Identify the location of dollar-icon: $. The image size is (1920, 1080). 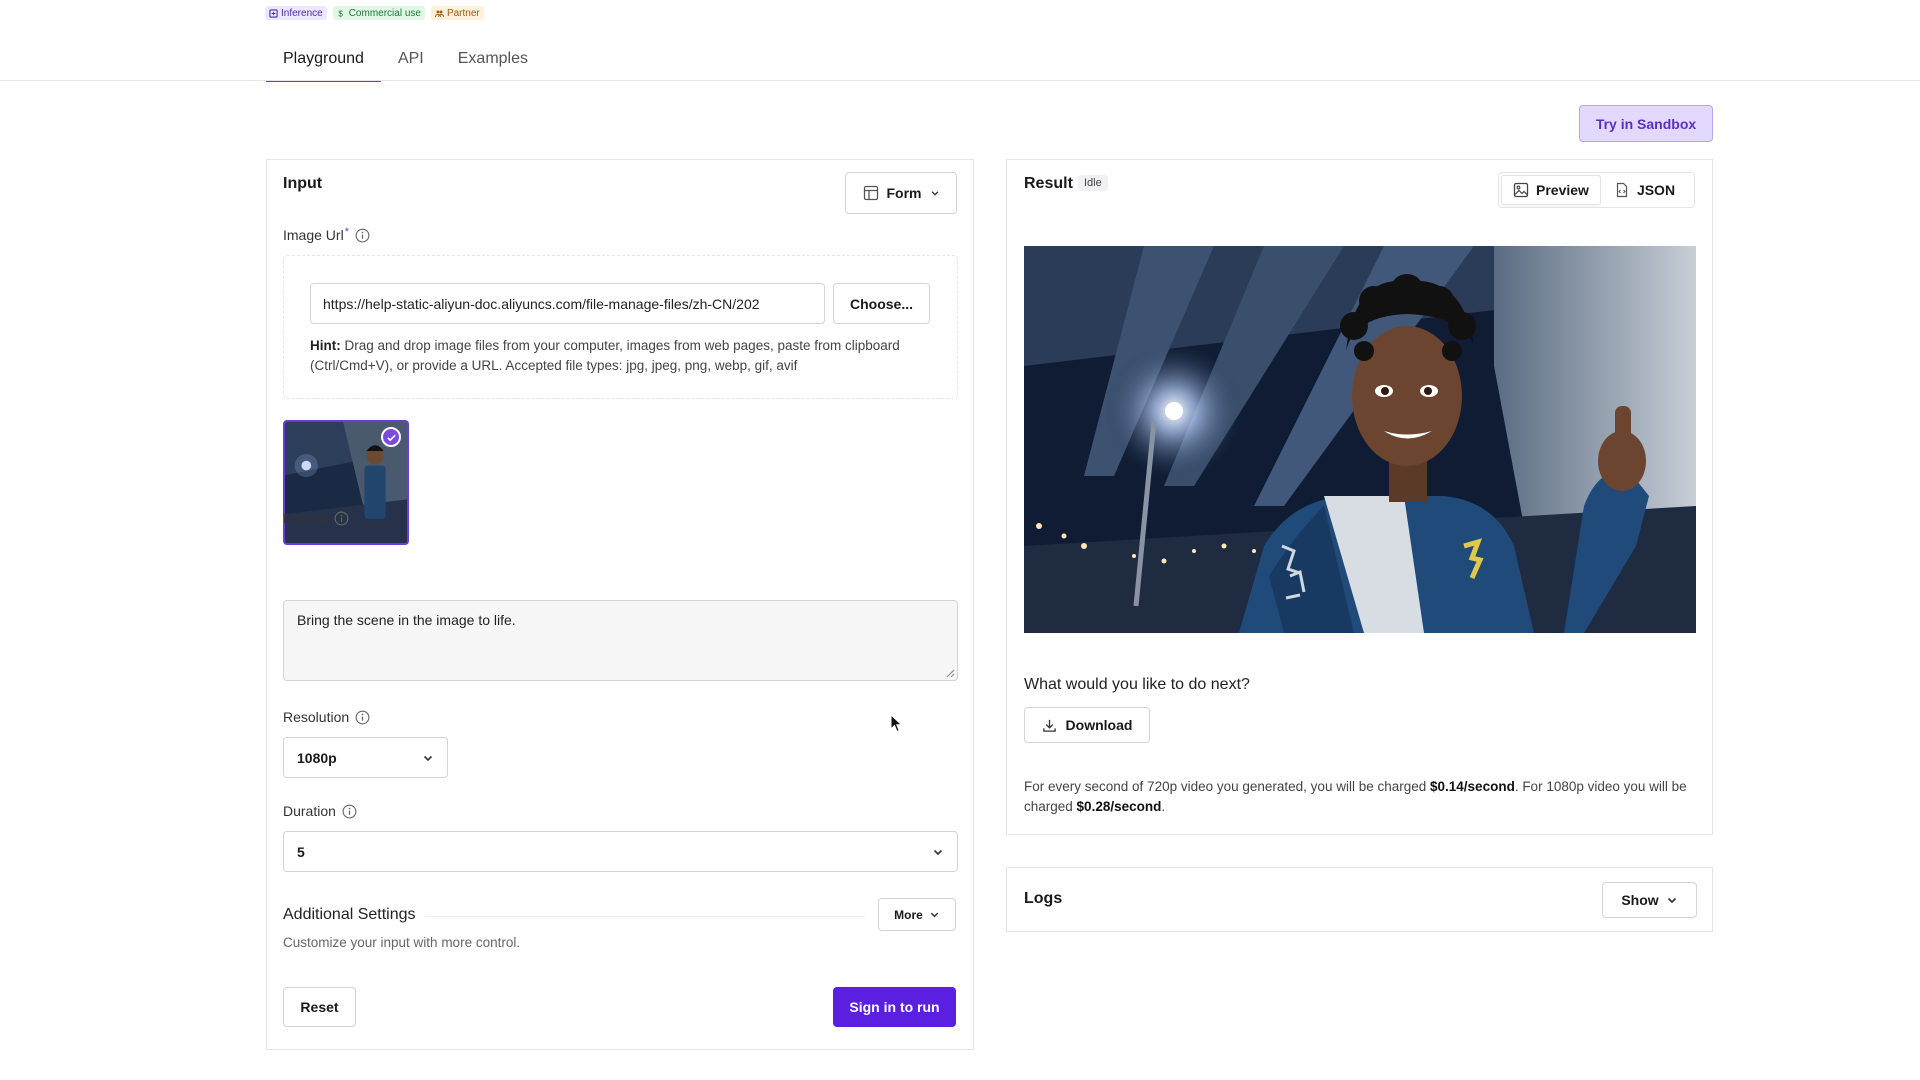
(340, 13).